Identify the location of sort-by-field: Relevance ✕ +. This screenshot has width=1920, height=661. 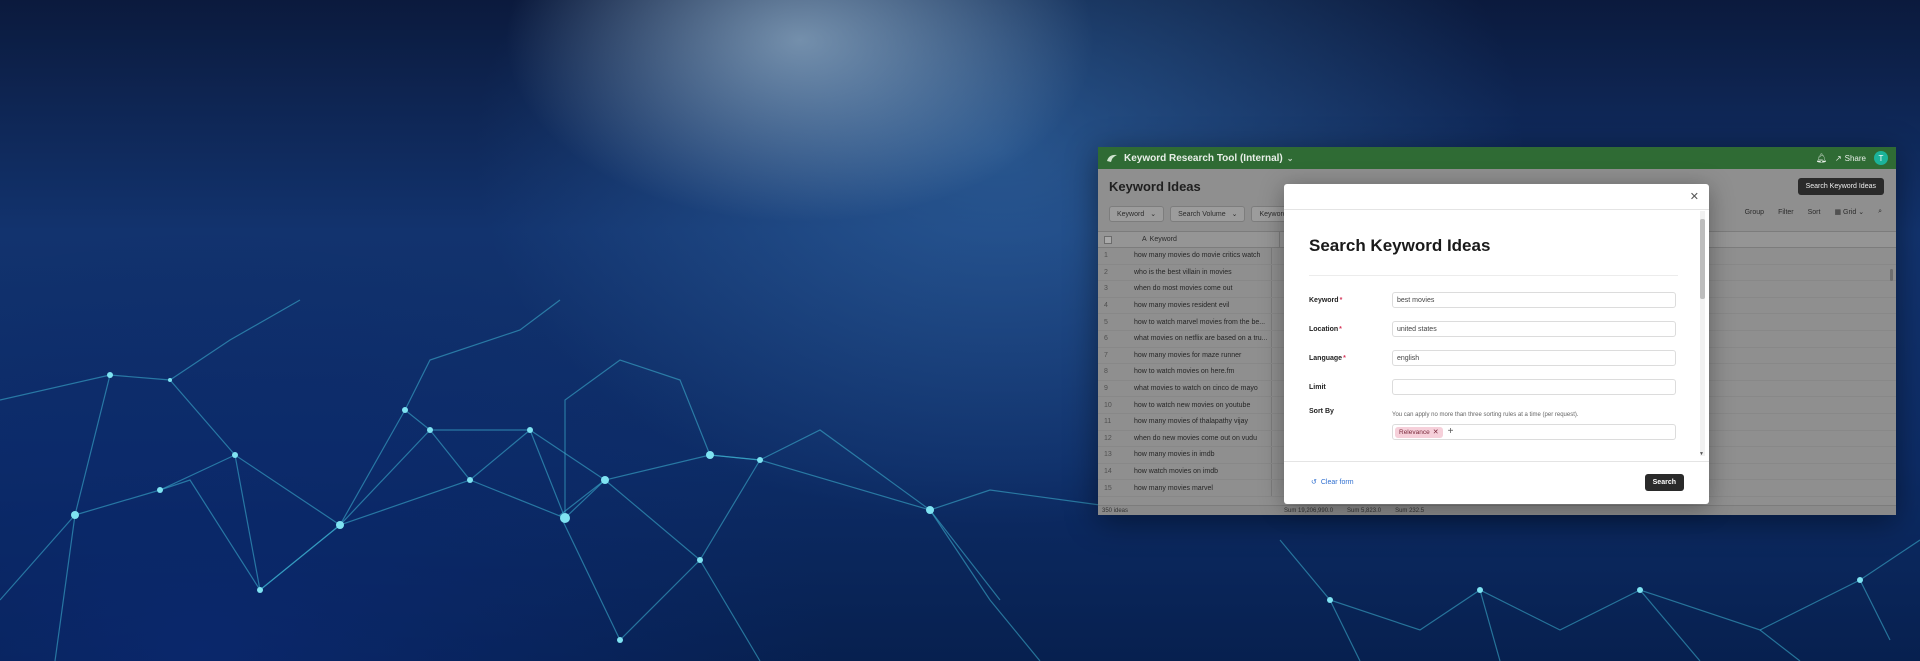
(1534, 432).